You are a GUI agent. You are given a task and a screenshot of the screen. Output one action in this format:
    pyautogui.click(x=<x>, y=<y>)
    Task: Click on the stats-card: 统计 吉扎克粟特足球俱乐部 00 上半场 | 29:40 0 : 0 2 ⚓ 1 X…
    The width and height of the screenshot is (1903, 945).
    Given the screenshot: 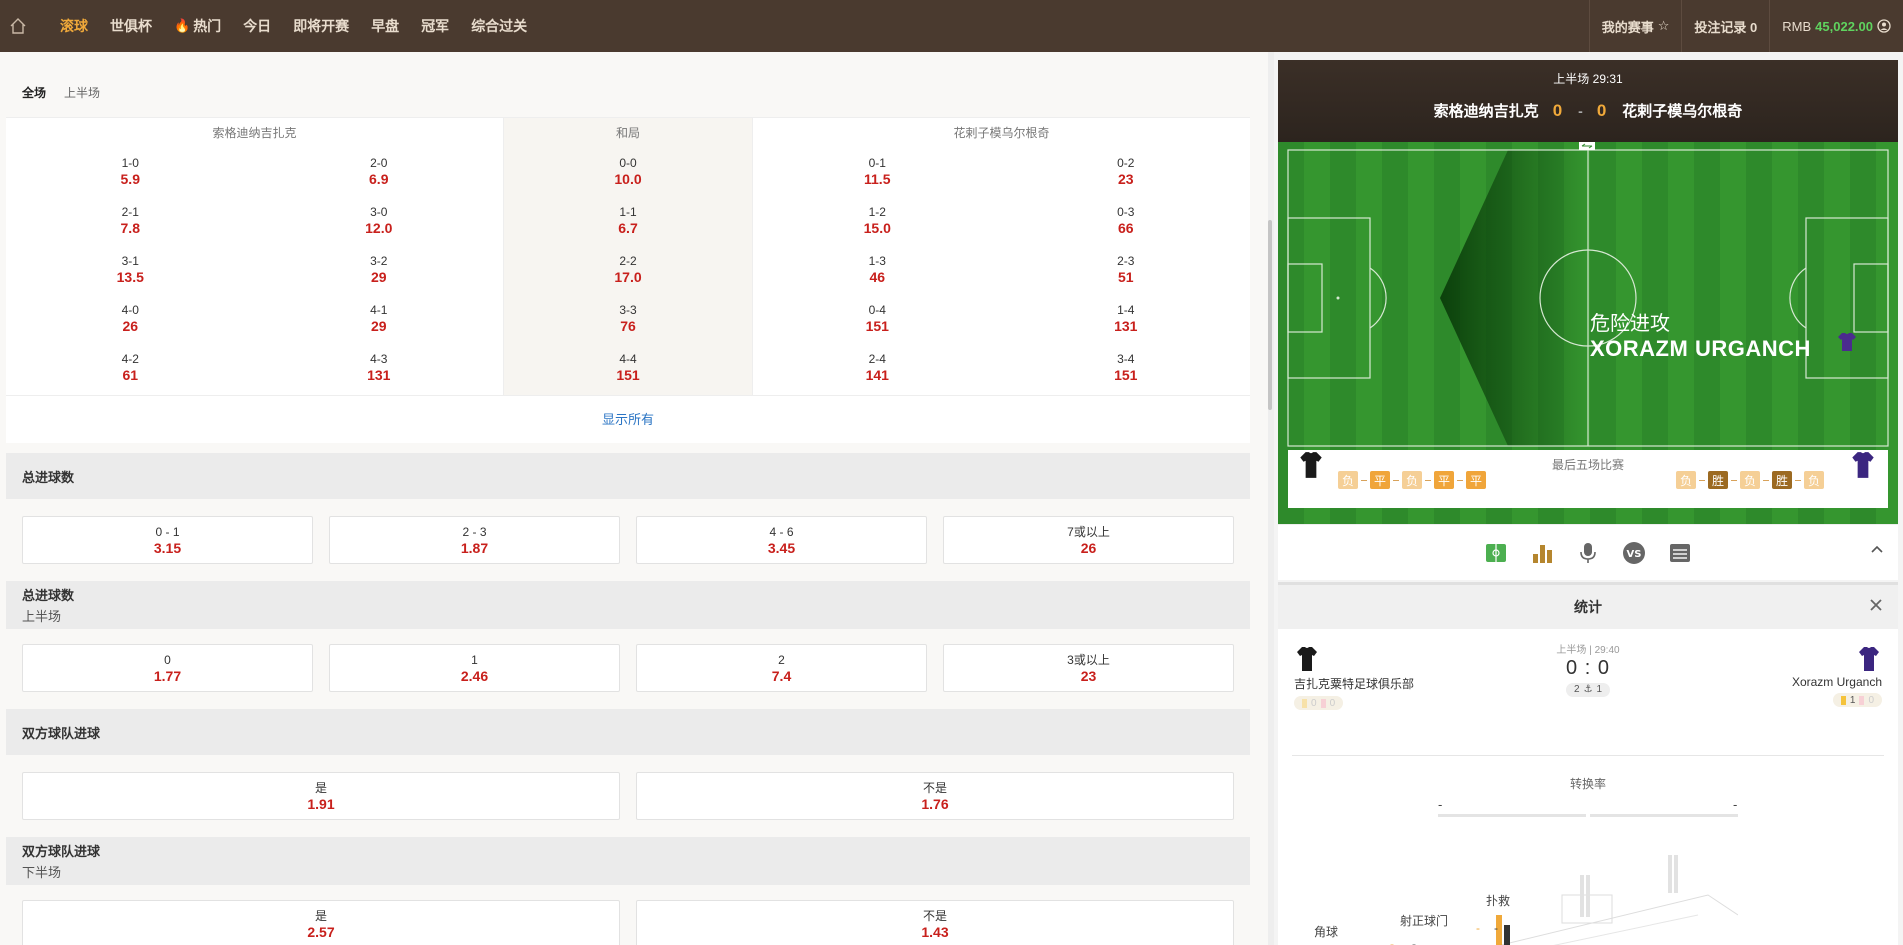 What is the action you would take?
    pyautogui.click(x=1588, y=763)
    